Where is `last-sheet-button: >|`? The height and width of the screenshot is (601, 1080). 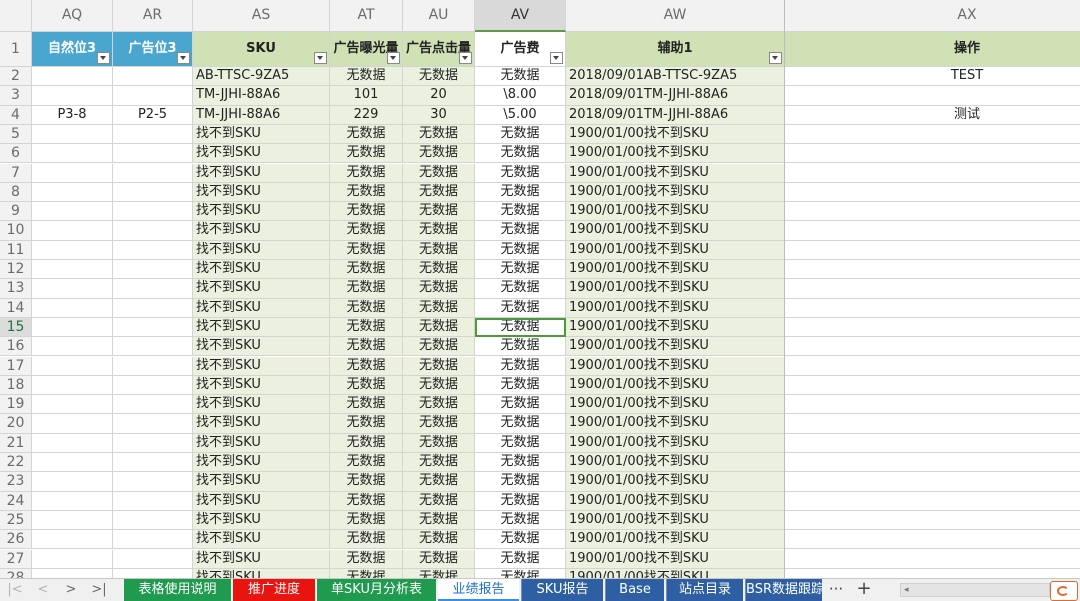 last-sheet-button: >| is located at coordinates (99, 590).